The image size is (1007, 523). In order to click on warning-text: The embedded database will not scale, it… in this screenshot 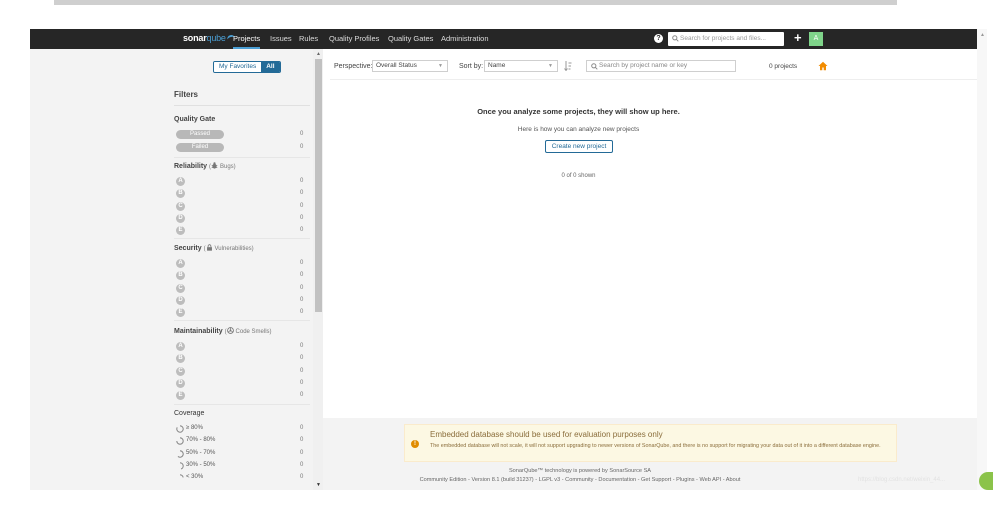, I will do `click(655, 446)`.